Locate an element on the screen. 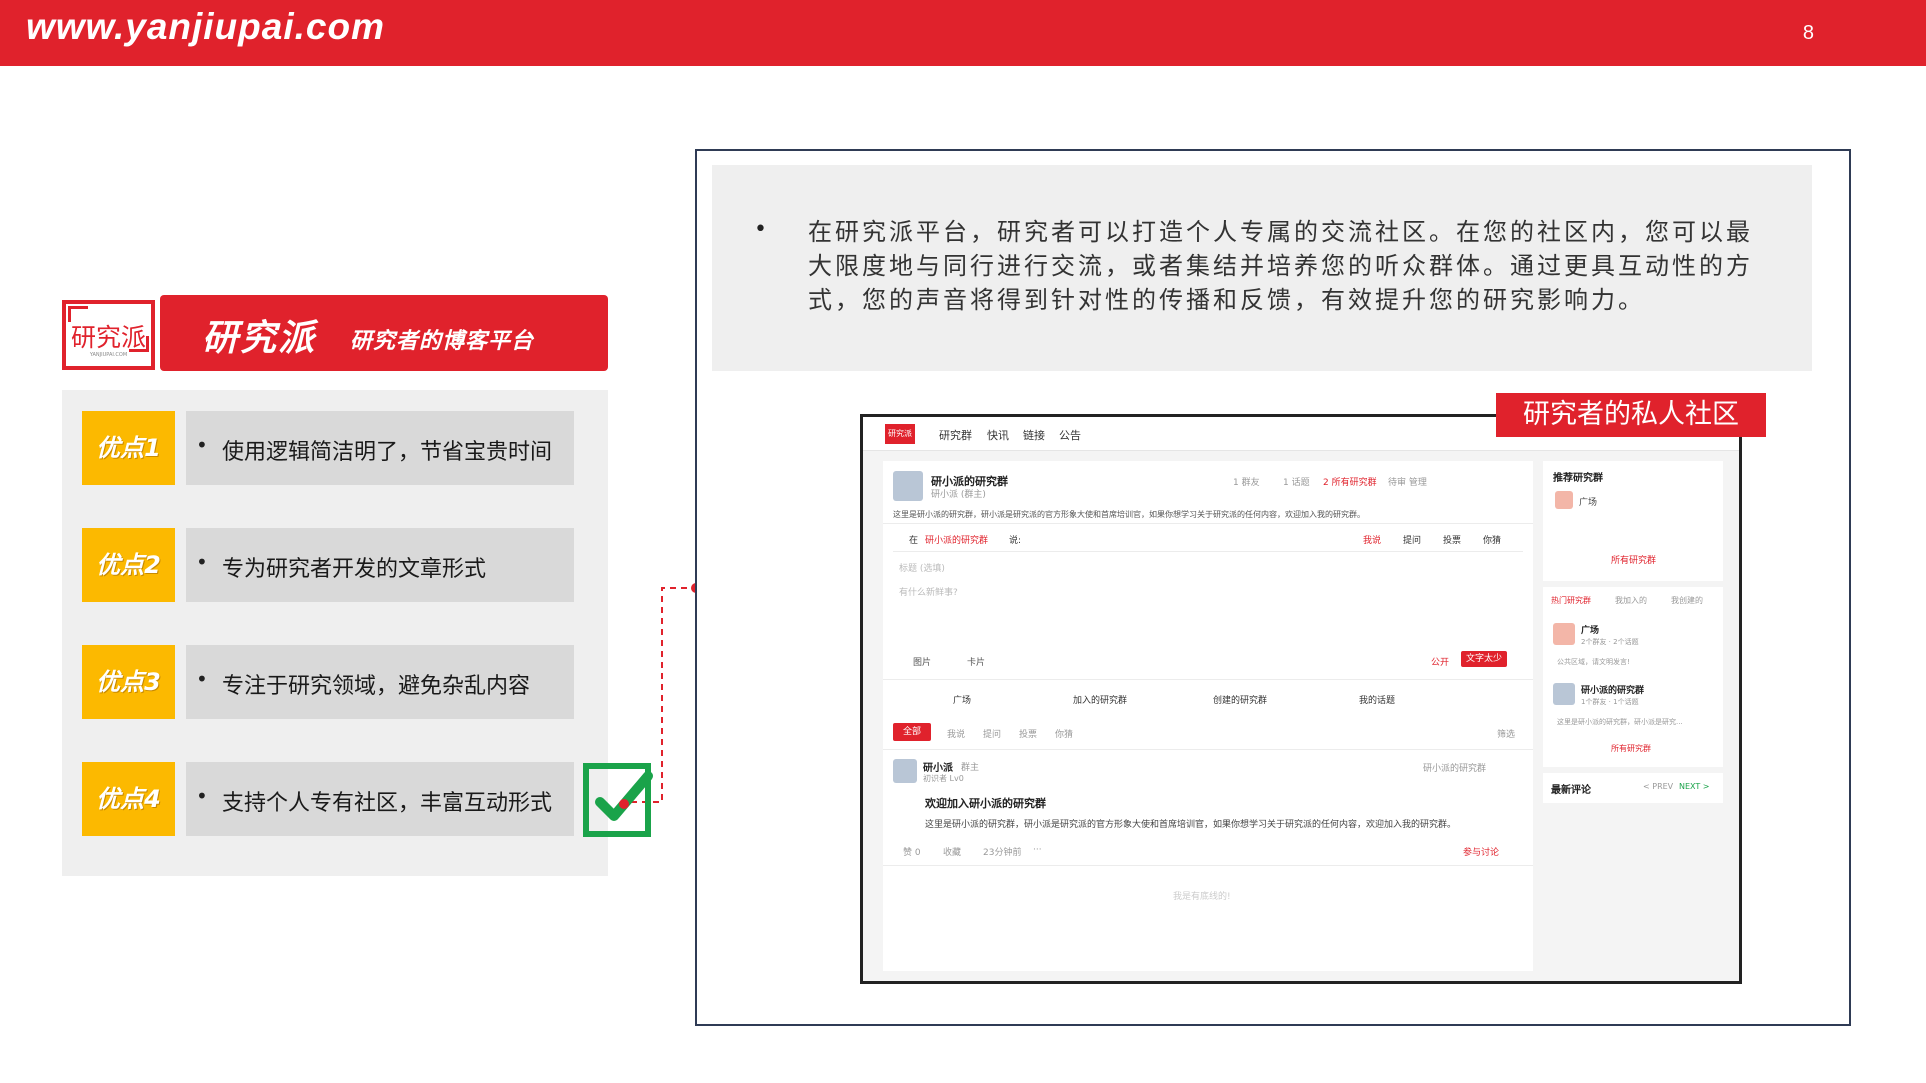 This screenshot has width=1926, height=1083. logo-subtext: YANJIUPAI.COM is located at coordinates (108, 355).